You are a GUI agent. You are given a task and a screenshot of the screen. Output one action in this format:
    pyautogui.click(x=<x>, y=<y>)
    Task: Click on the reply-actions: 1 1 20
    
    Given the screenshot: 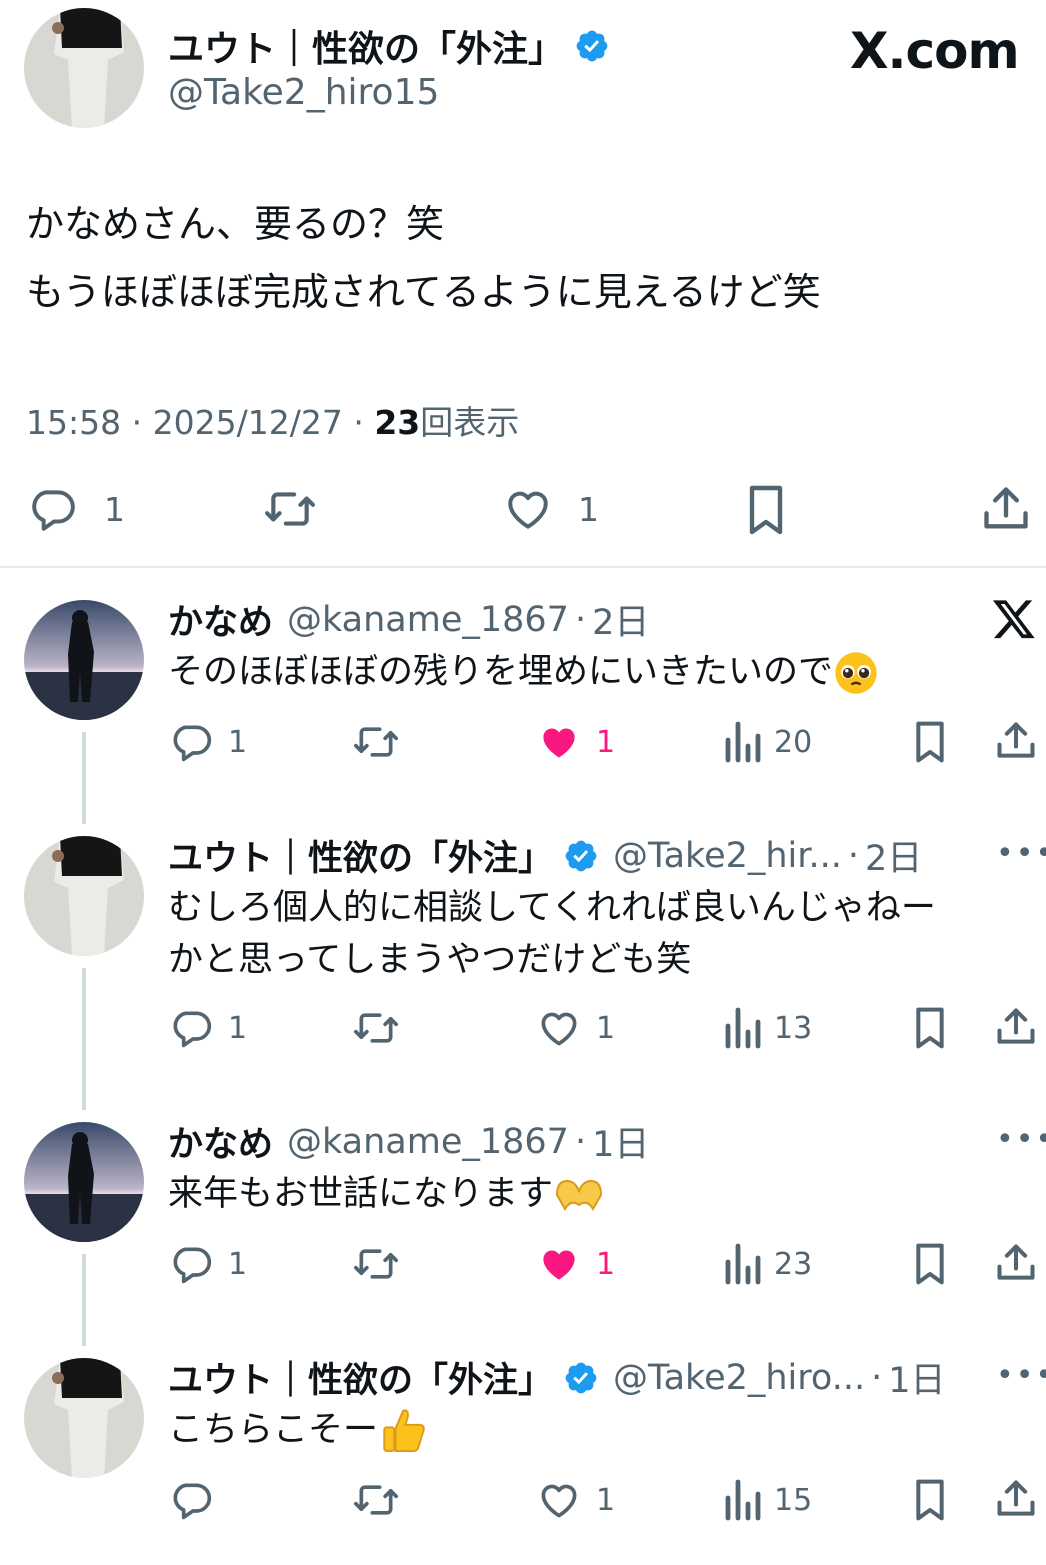 What is the action you would take?
    pyautogui.click(x=603, y=743)
    